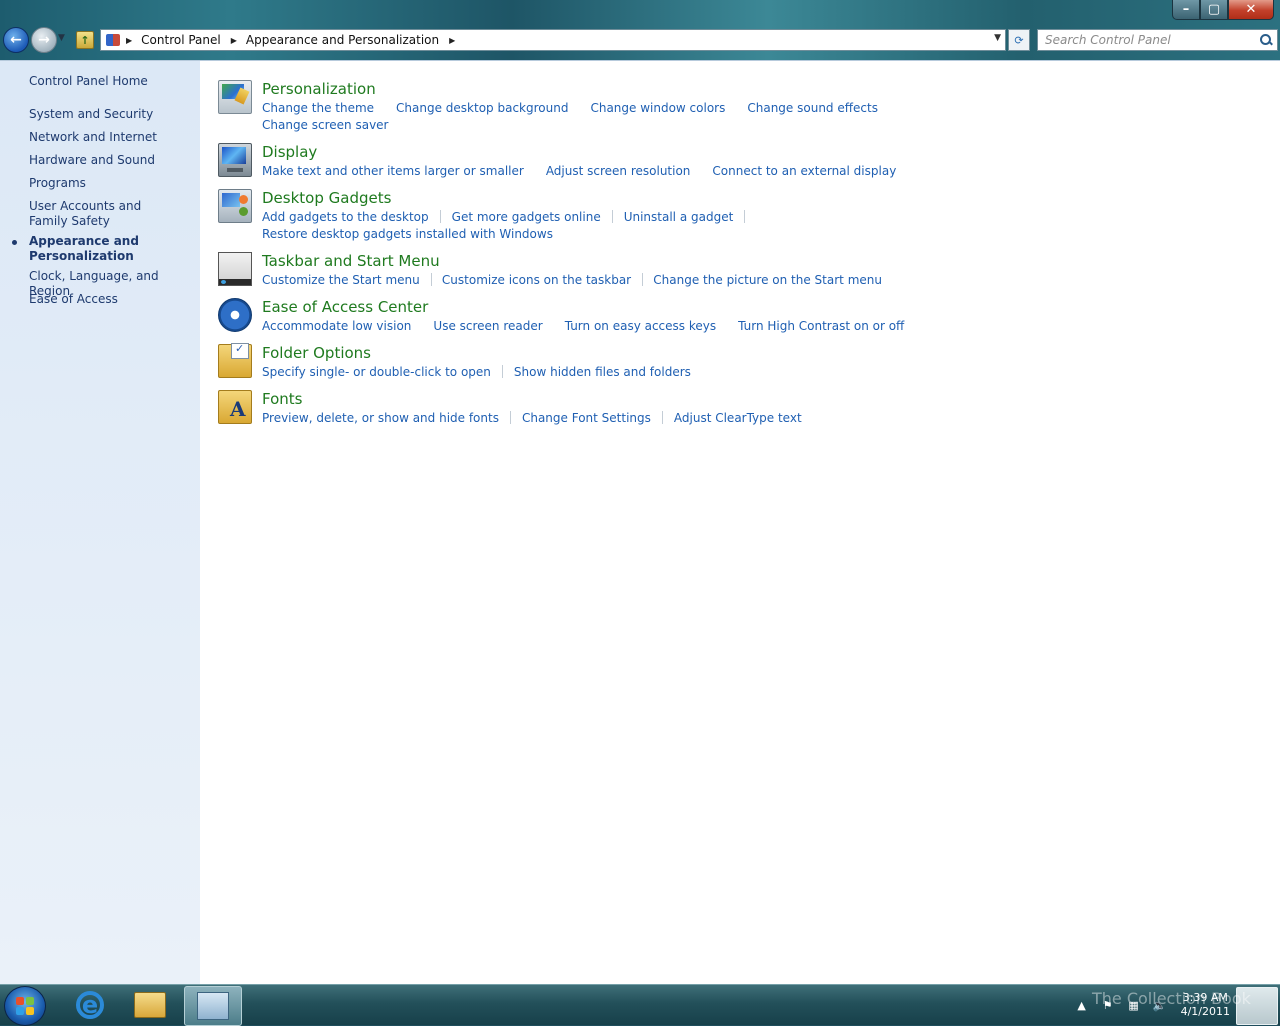 The image size is (1280, 1026). I want to click on task-link: Customize the Start menu, so click(341, 280).